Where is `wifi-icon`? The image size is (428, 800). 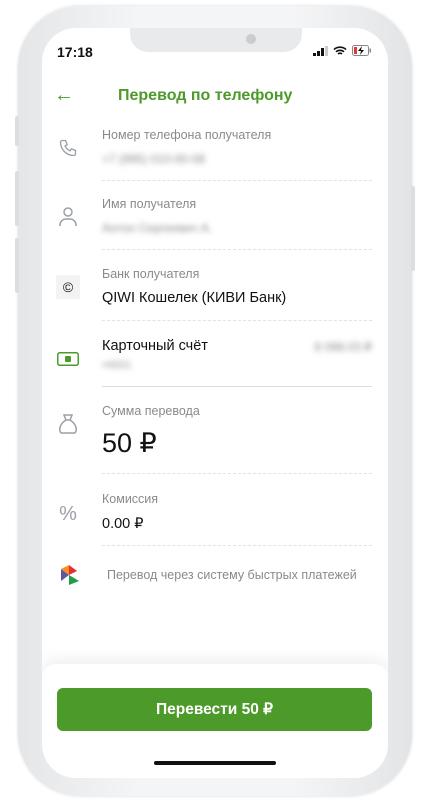
wifi-icon is located at coordinates (340, 50).